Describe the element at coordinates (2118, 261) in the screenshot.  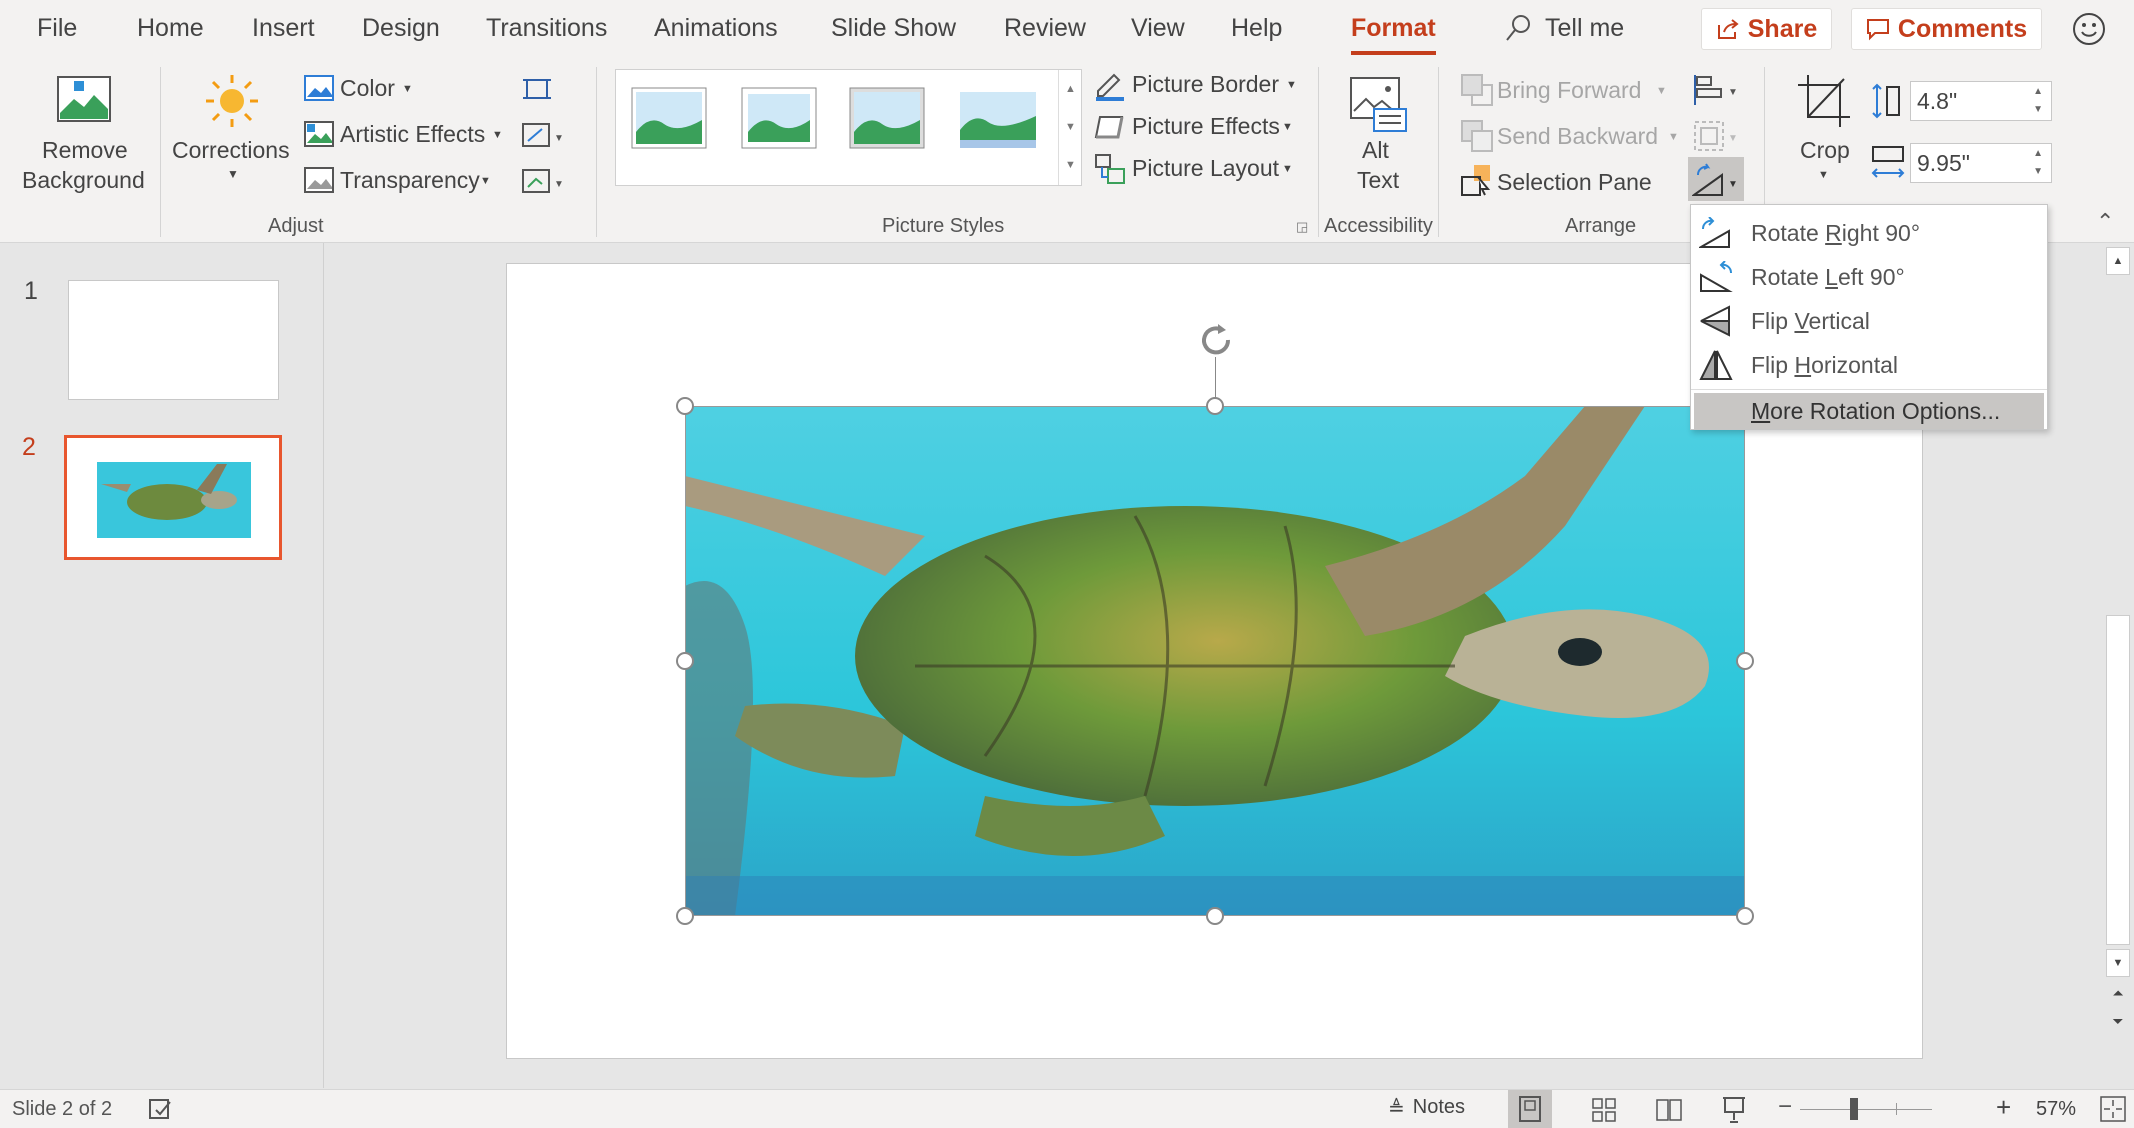
I see `scroll-up-button: ▲` at that location.